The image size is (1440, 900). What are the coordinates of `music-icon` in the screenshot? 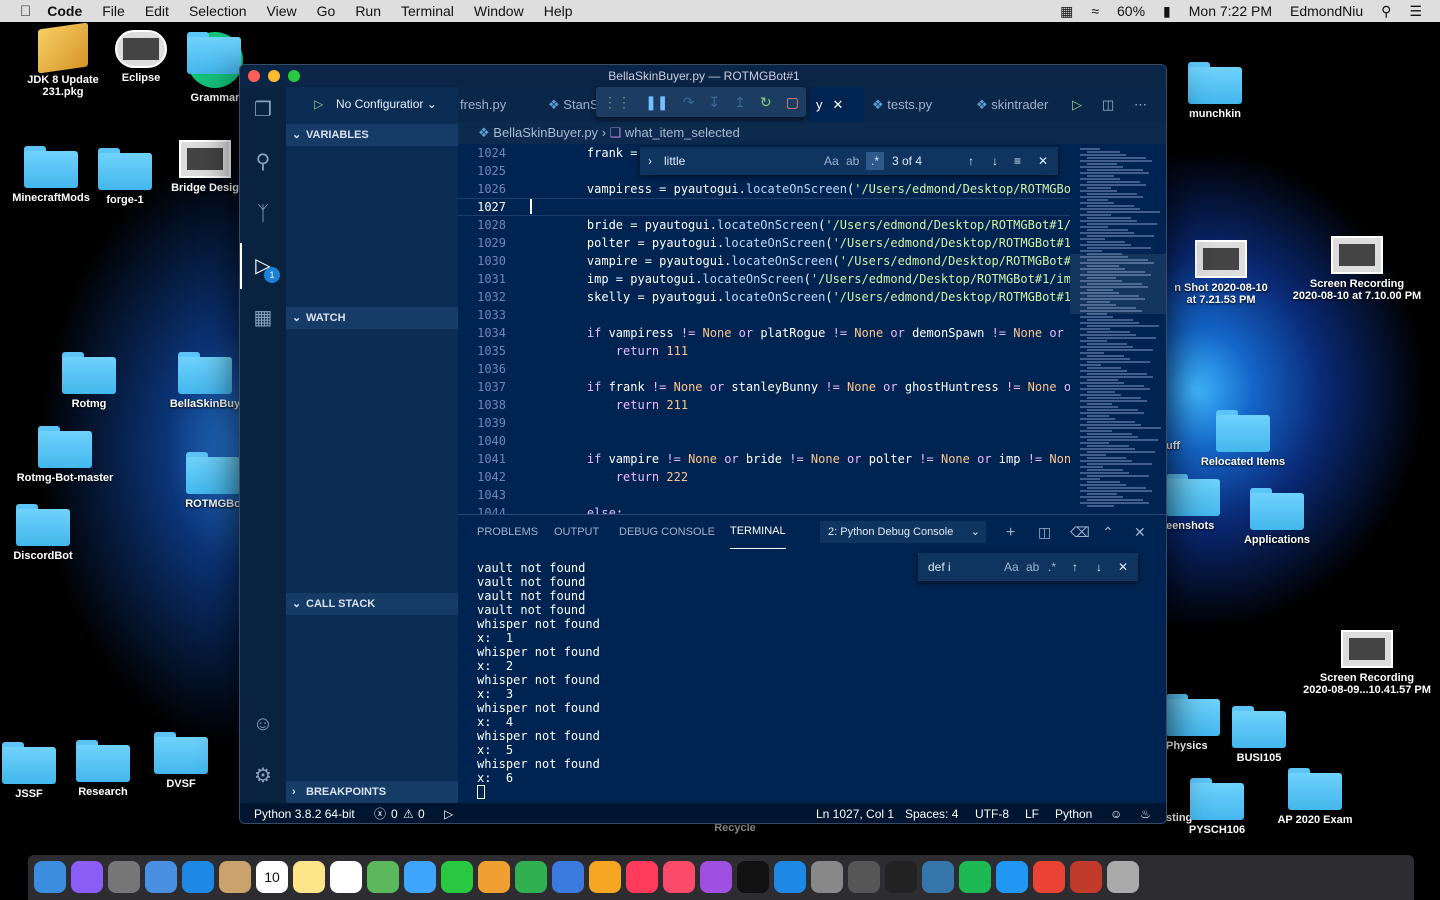 It's located at (679, 877).